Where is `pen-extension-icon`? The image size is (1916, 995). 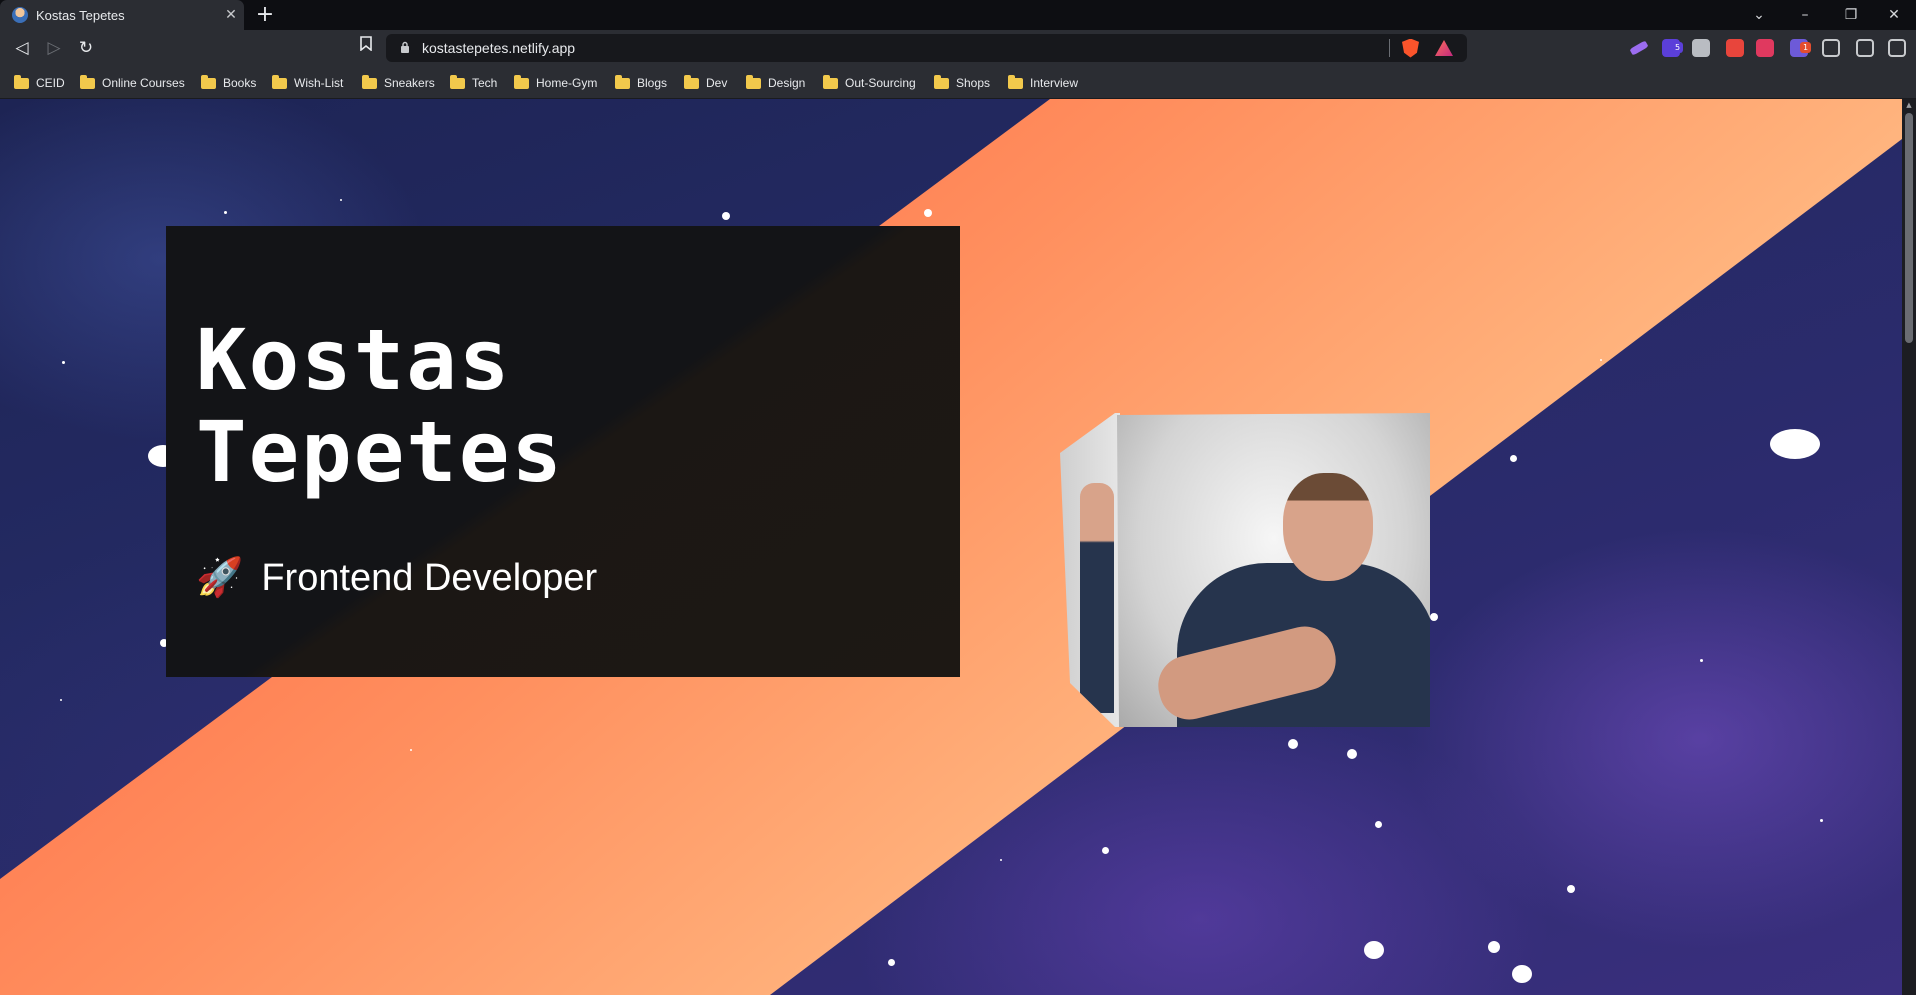
pen-extension-icon is located at coordinates (1639, 48).